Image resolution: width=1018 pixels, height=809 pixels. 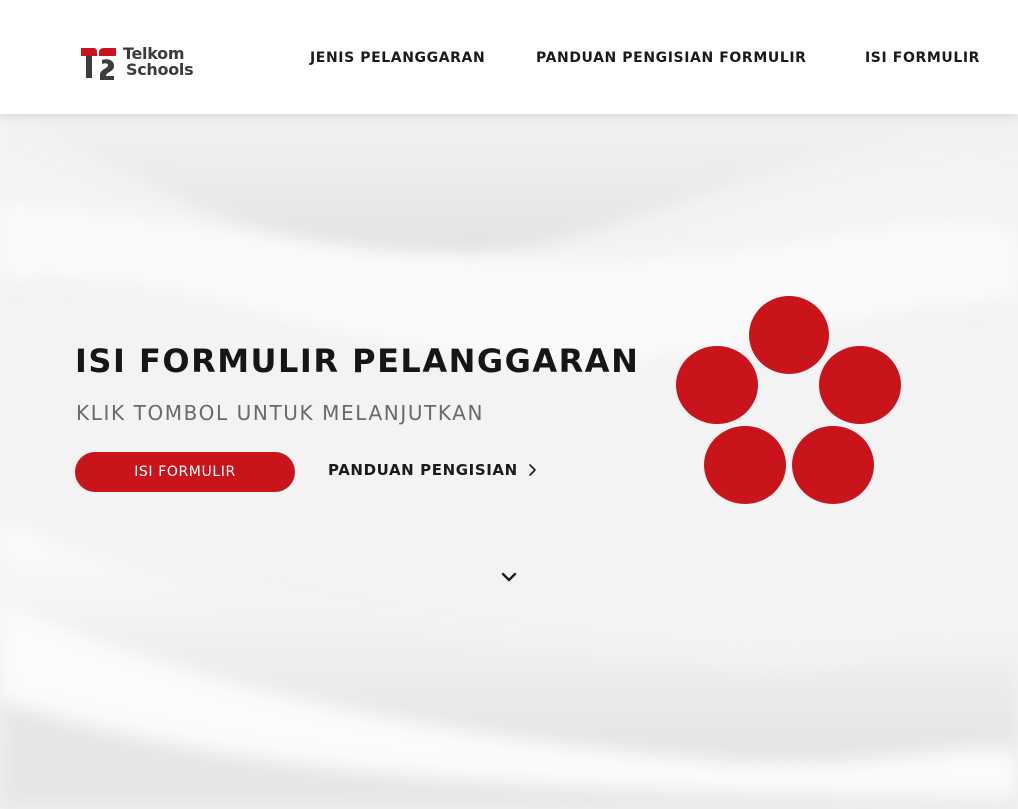 What do you see at coordinates (357, 361) in the screenshot?
I see `hero-title: ISI FORMULIR PELANGGARAN` at bounding box center [357, 361].